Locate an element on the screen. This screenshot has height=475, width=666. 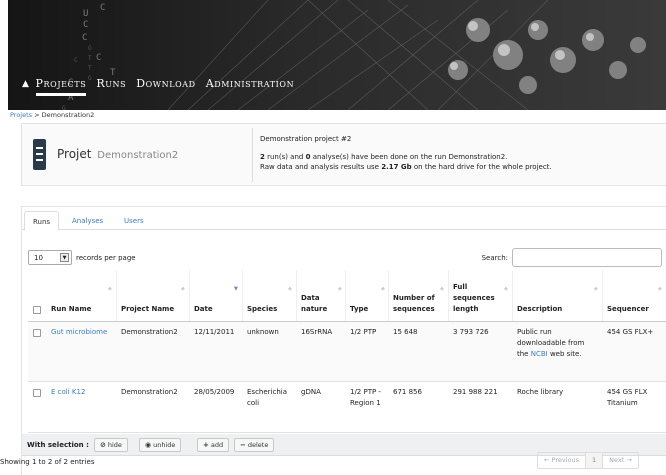
page-1-button: 1 is located at coordinates (594, 460).